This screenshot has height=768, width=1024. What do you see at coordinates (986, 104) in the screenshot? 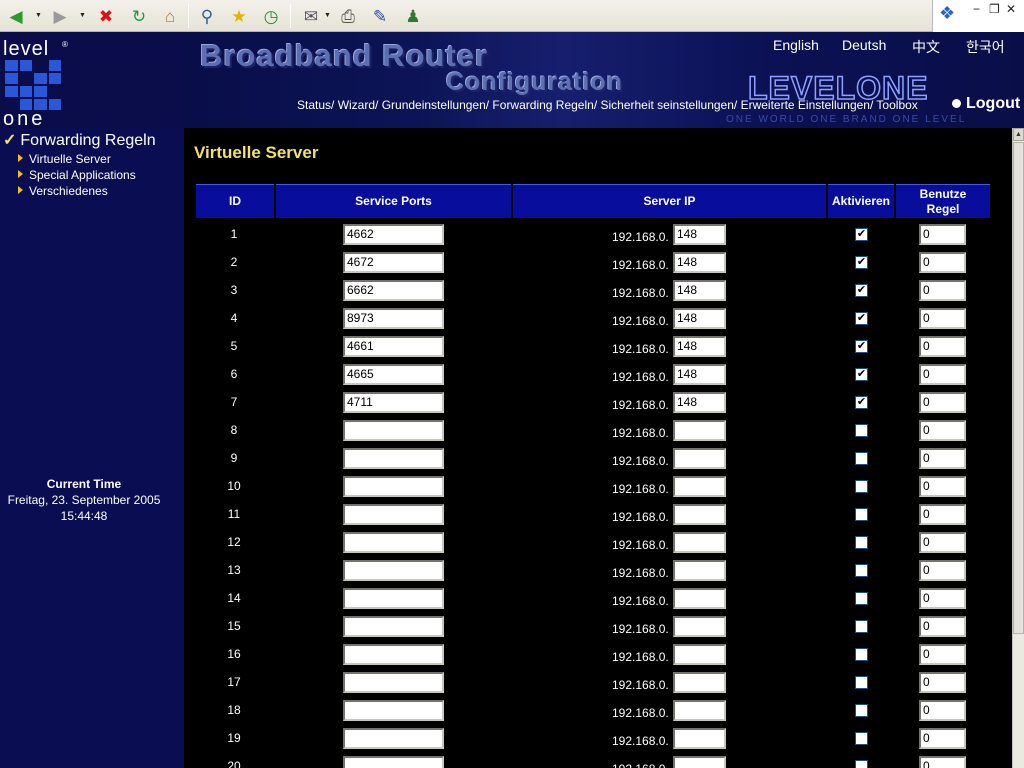
I see `logout-button: Logout` at bounding box center [986, 104].